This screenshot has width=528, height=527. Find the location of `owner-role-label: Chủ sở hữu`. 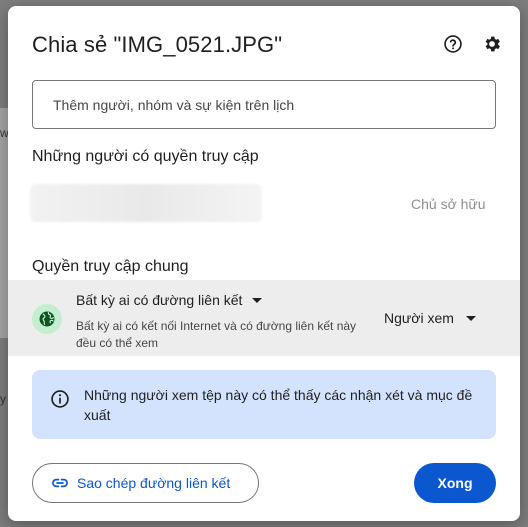

owner-role-label: Chủ sở hữu is located at coordinates (448, 204).